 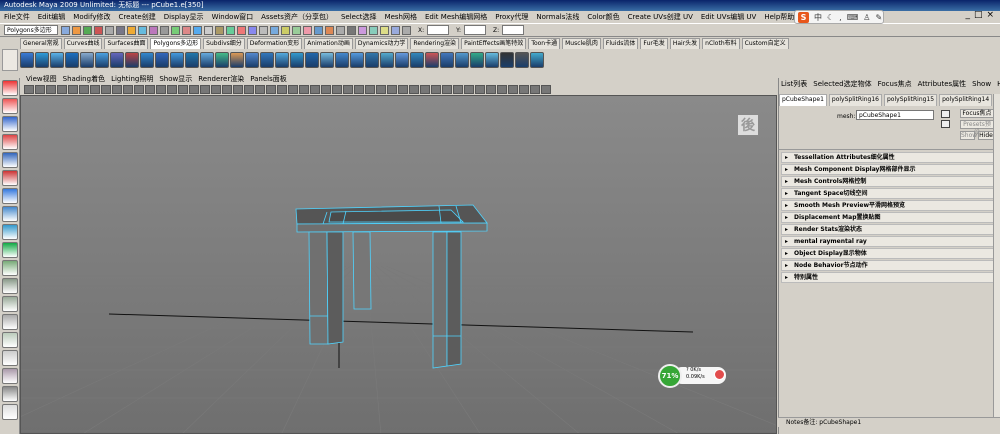 I want to click on wrench-icon: ✎, so click(x=878, y=17).